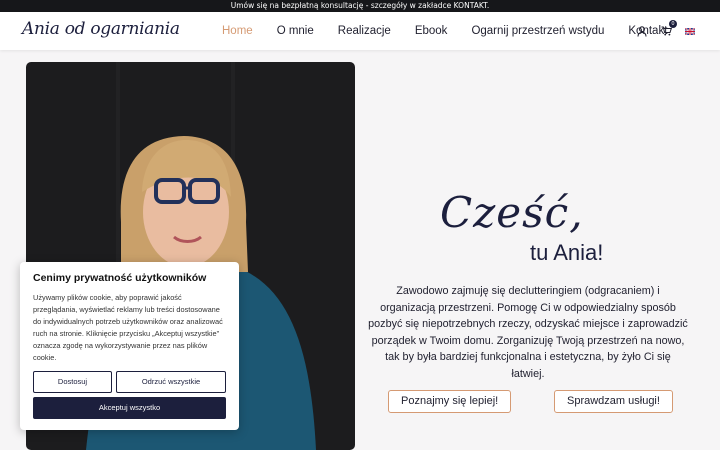  I want to click on cookie-customize-button: Dostosuj, so click(72, 382).